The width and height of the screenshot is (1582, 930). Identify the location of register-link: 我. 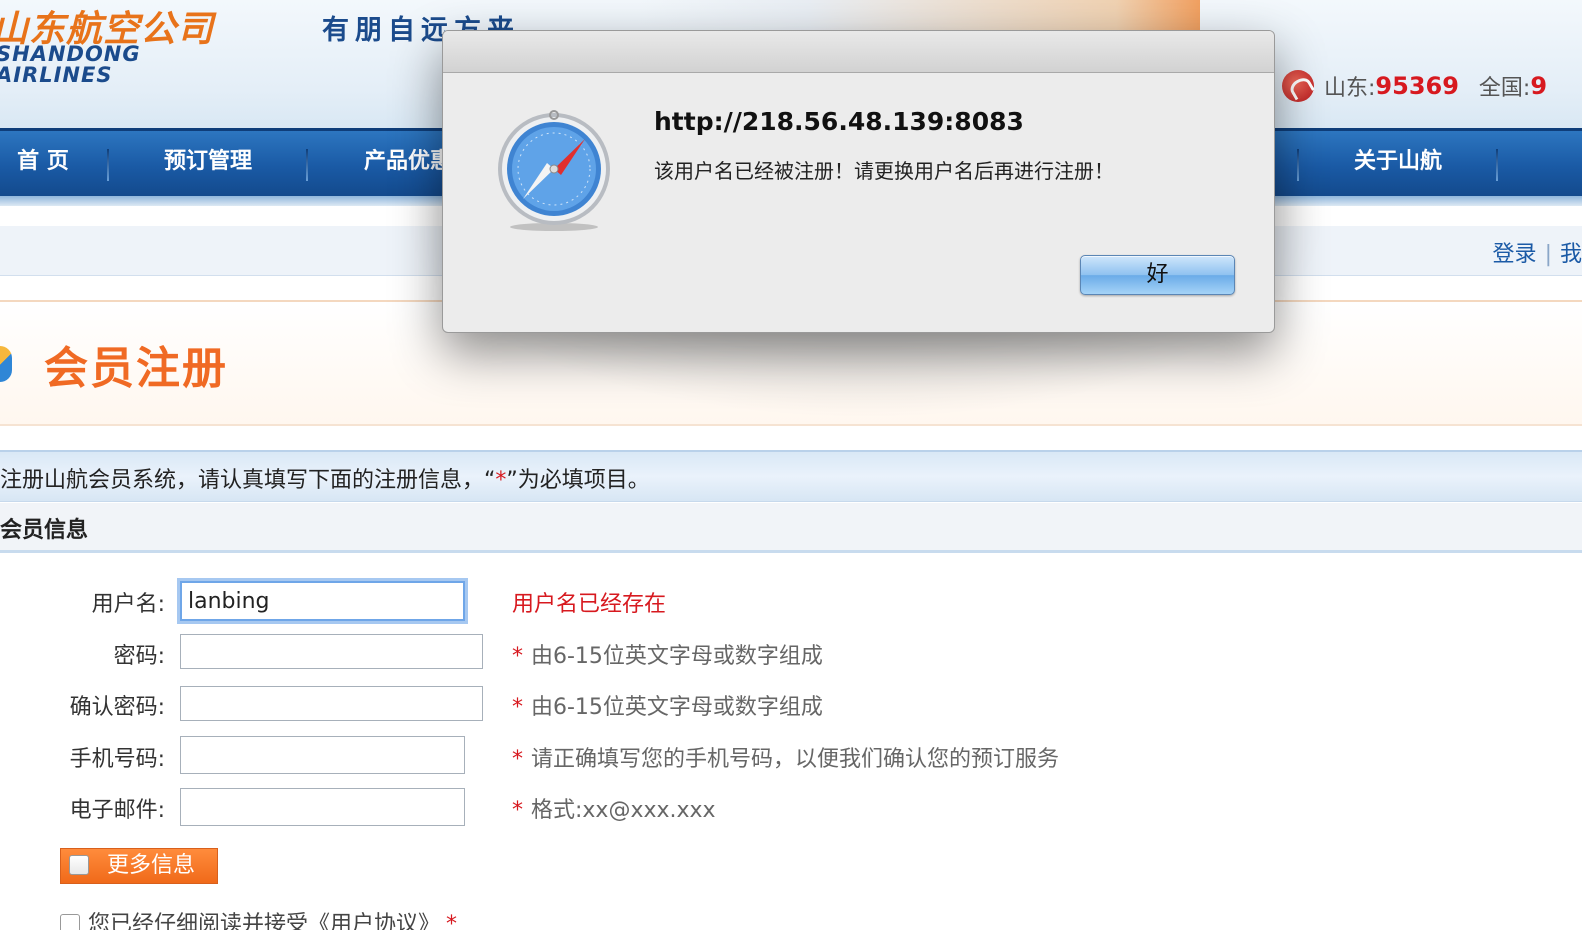
(1571, 254).